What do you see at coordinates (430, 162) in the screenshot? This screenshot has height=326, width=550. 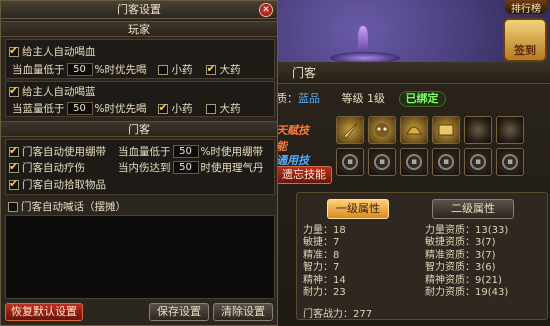 I see `general-skill-row: ▪ ▪ ▪ ▪ ▪ ▪` at bounding box center [430, 162].